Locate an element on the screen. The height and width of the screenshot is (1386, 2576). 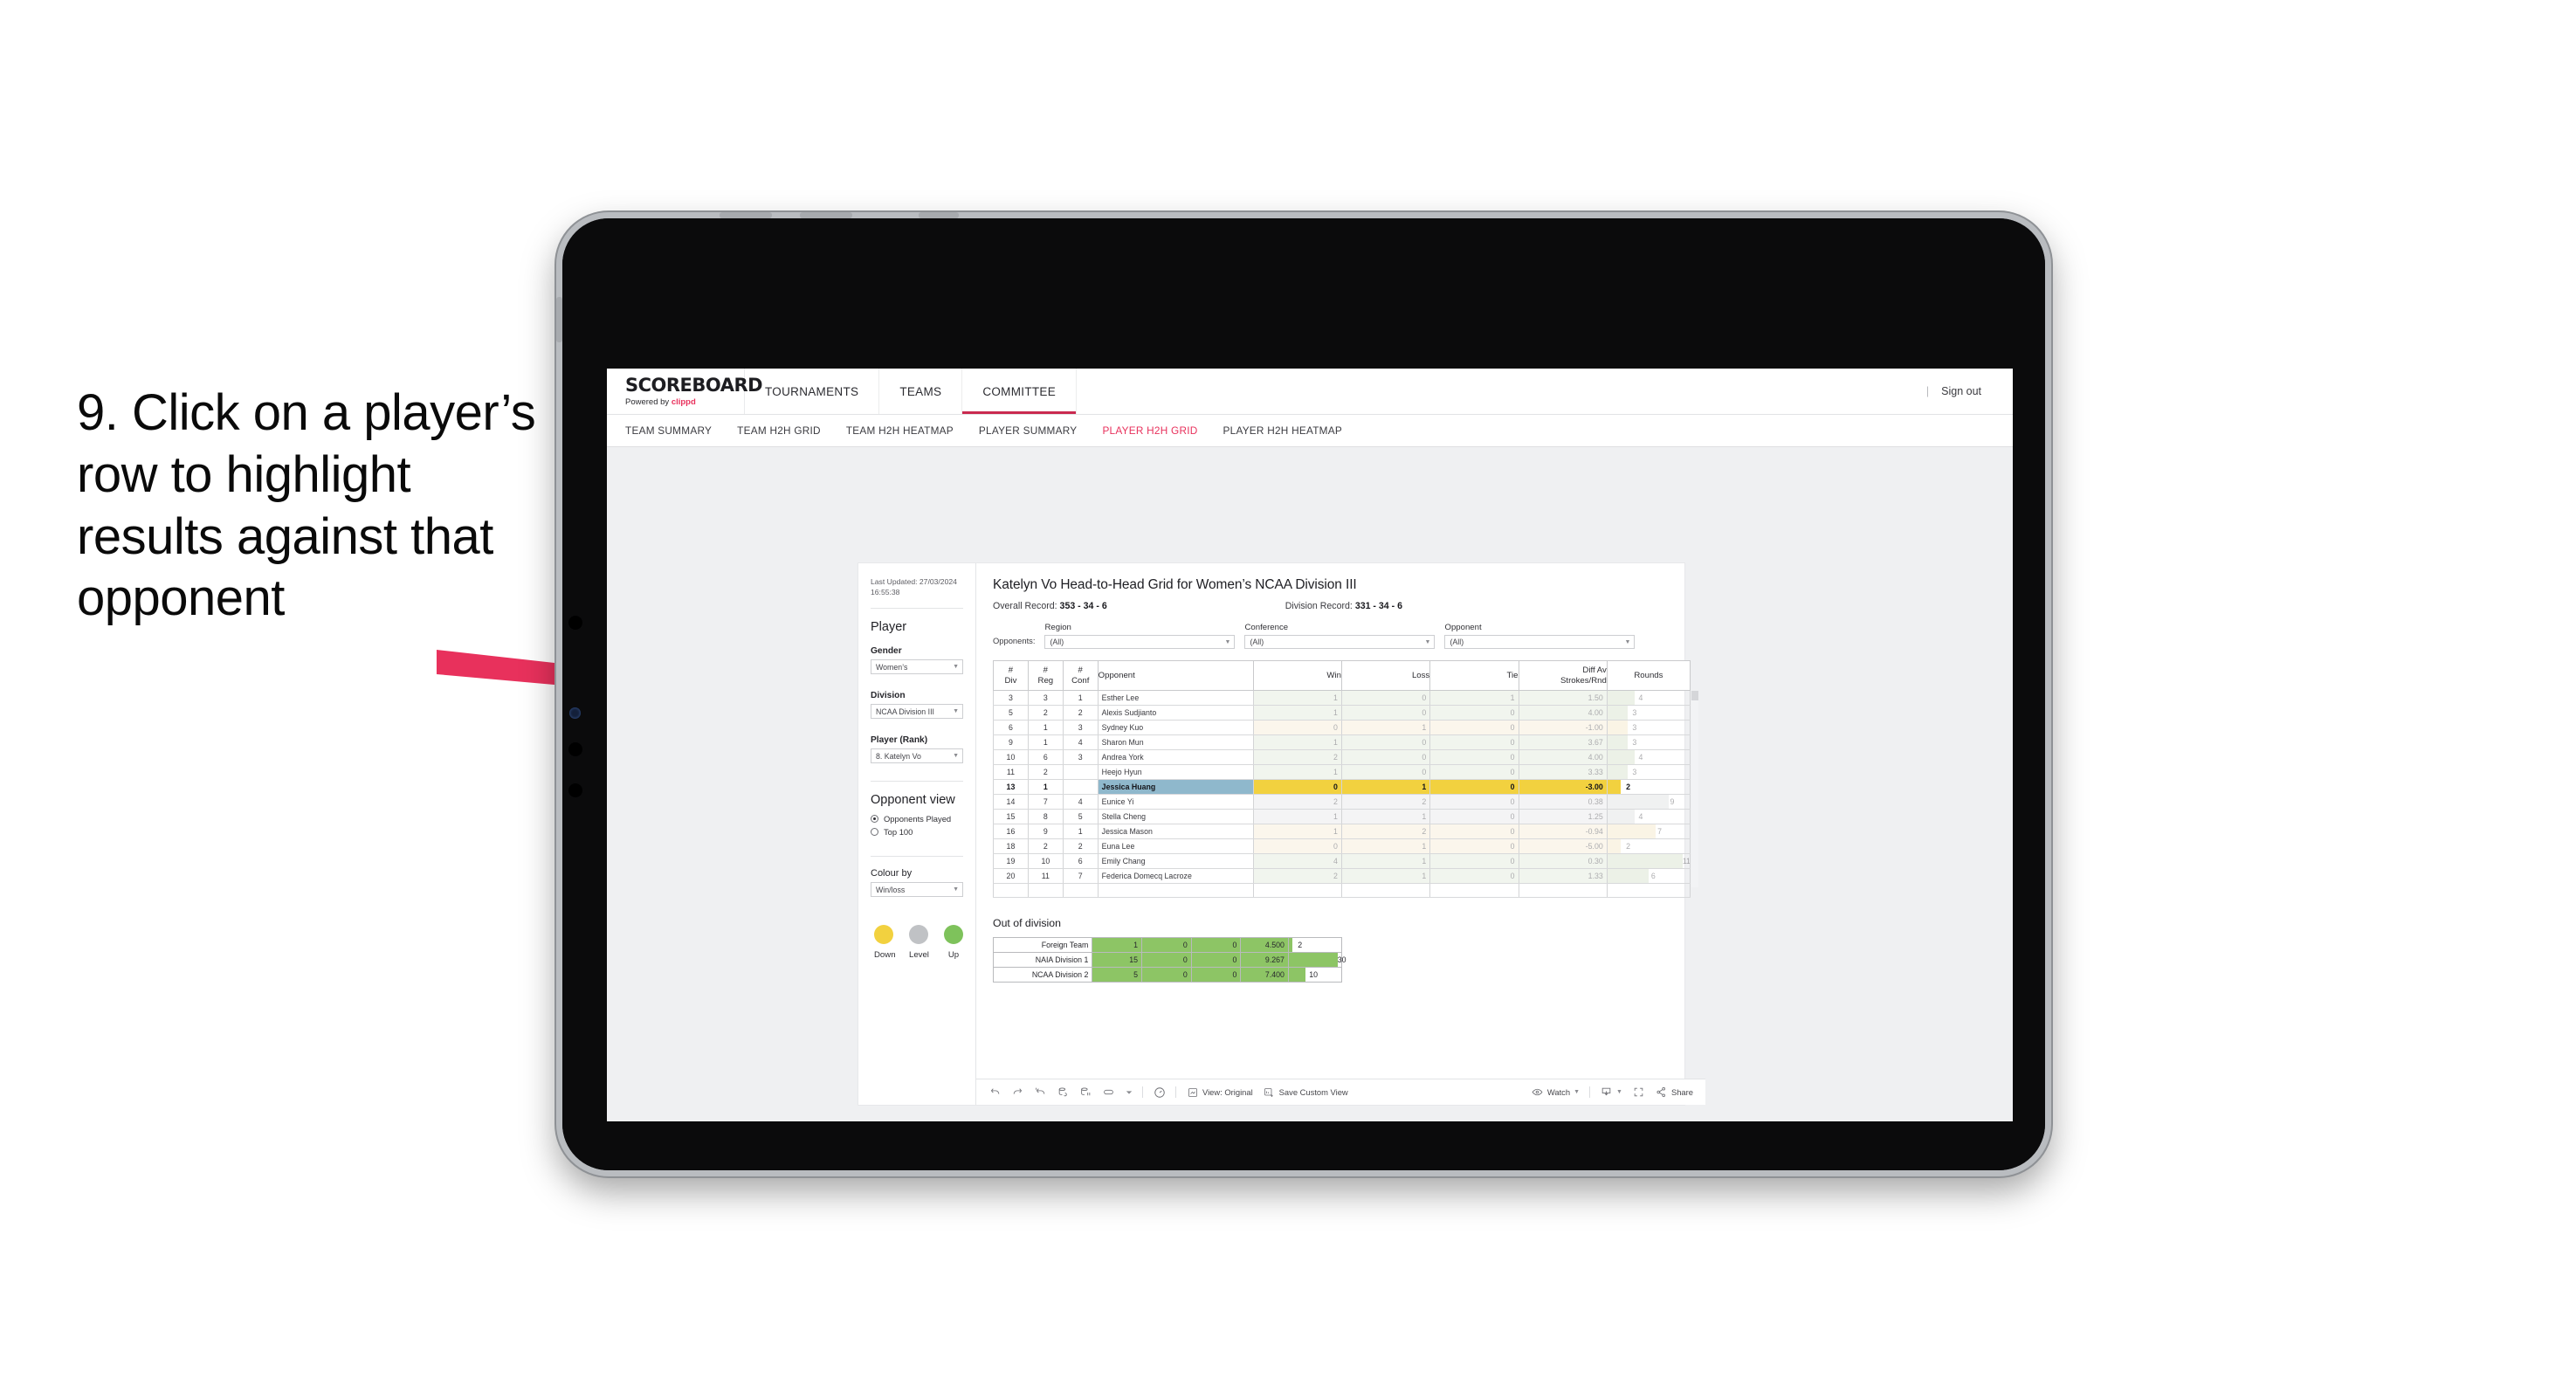
primary-nav: TOURNAMENTS TEAMS COMMITTEE is located at coordinates (911, 391).